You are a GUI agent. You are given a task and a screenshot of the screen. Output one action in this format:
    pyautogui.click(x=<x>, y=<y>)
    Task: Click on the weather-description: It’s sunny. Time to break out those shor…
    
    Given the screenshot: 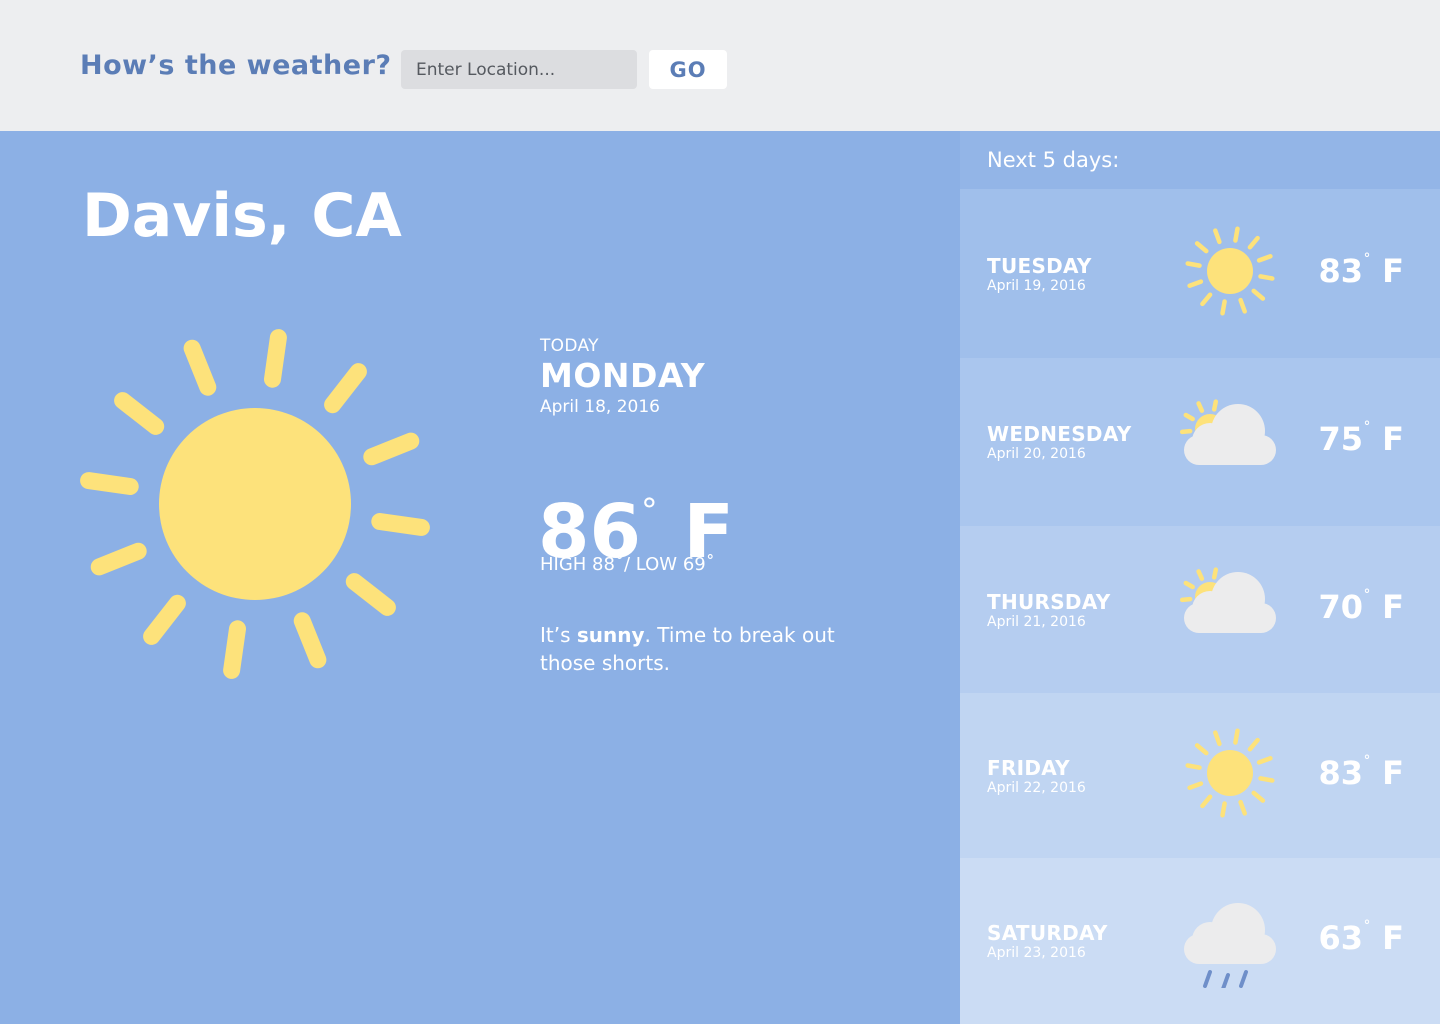 What is the action you would take?
    pyautogui.click(x=690, y=649)
    